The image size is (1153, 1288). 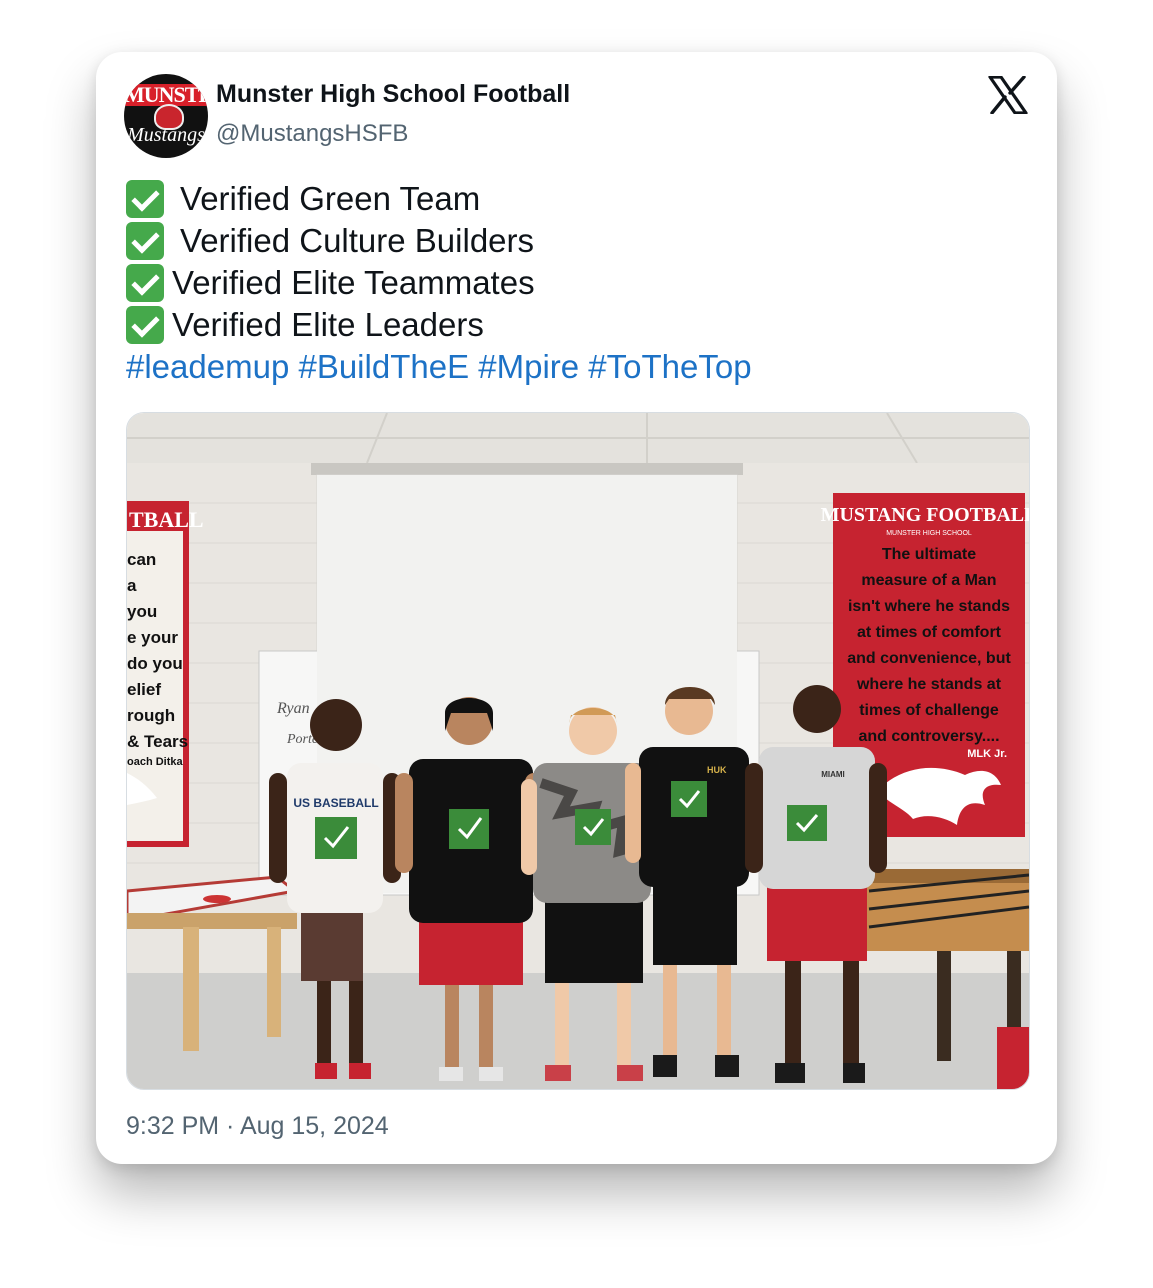 What do you see at coordinates (132, 585) in the screenshot?
I see `left-poster-line: a` at bounding box center [132, 585].